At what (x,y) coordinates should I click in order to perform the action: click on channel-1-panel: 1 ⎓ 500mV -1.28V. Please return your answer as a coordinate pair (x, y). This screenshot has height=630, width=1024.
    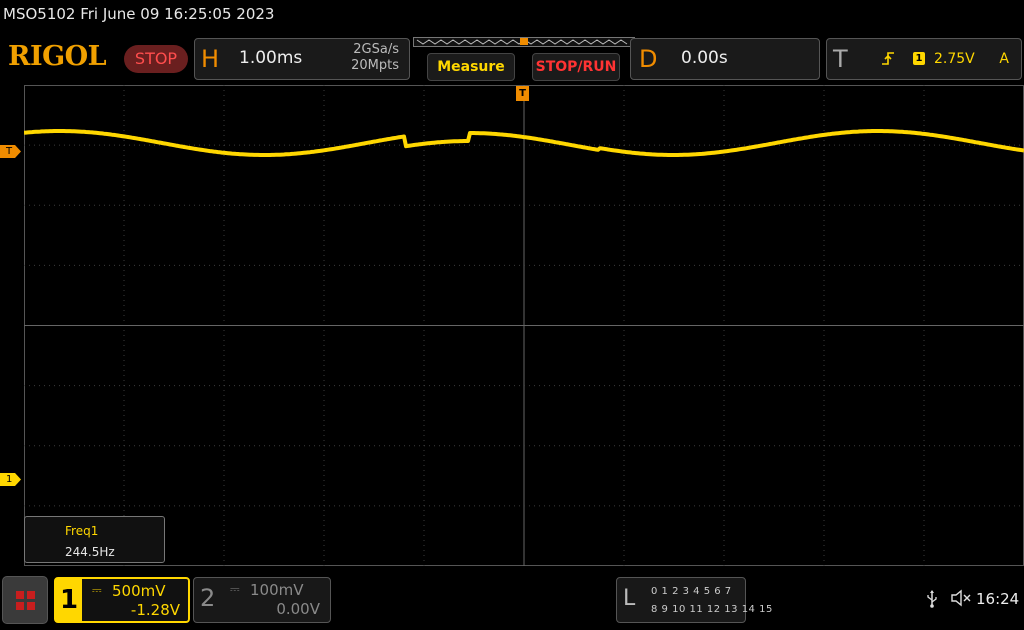
    Looking at the image, I should click on (122, 600).